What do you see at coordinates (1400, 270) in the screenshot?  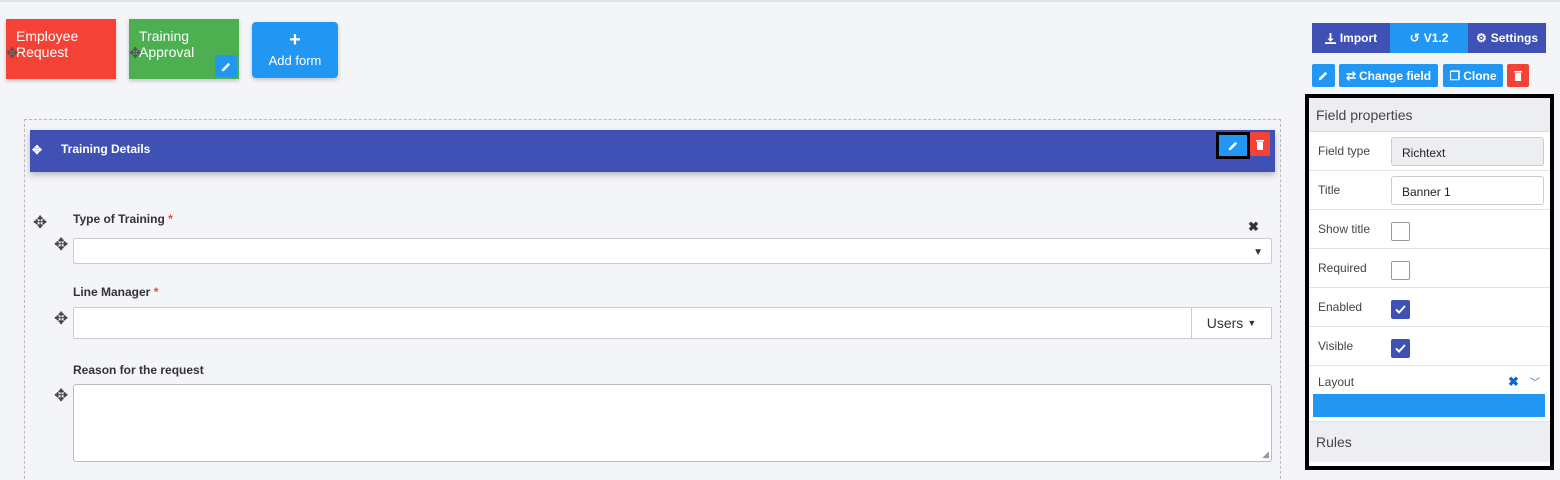 I see `required-checkbox` at bounding box center [1400, 270].